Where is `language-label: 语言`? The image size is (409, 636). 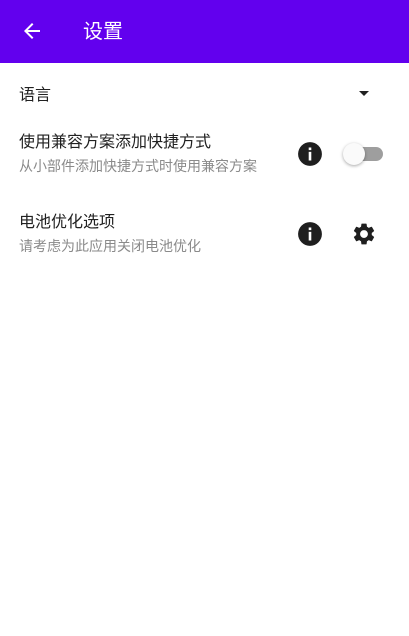
language-label: 语言 is located at coordinates (35, 94).